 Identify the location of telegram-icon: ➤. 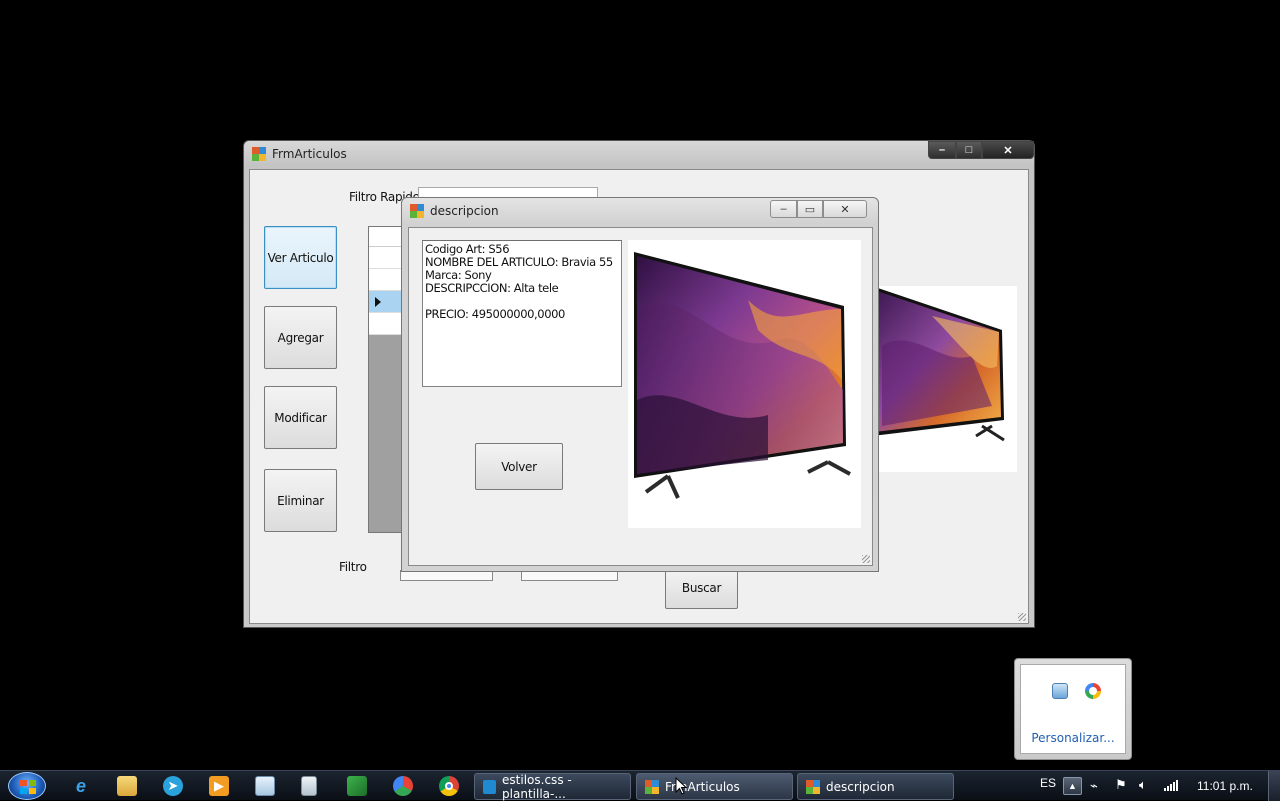
(173, 786).